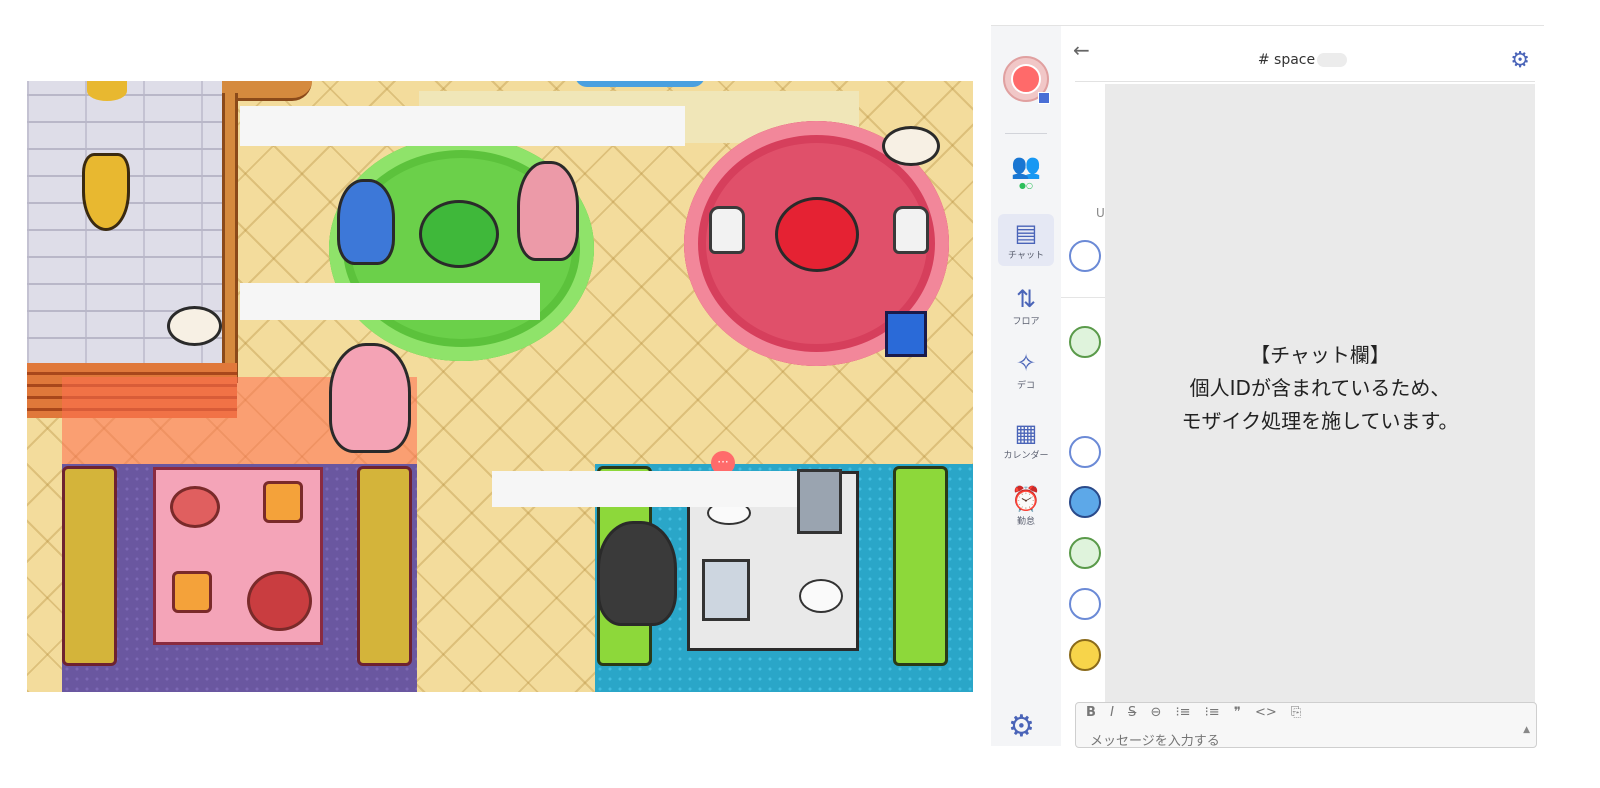  I want to click on link-icon: ⊖, so click(1155, 712).